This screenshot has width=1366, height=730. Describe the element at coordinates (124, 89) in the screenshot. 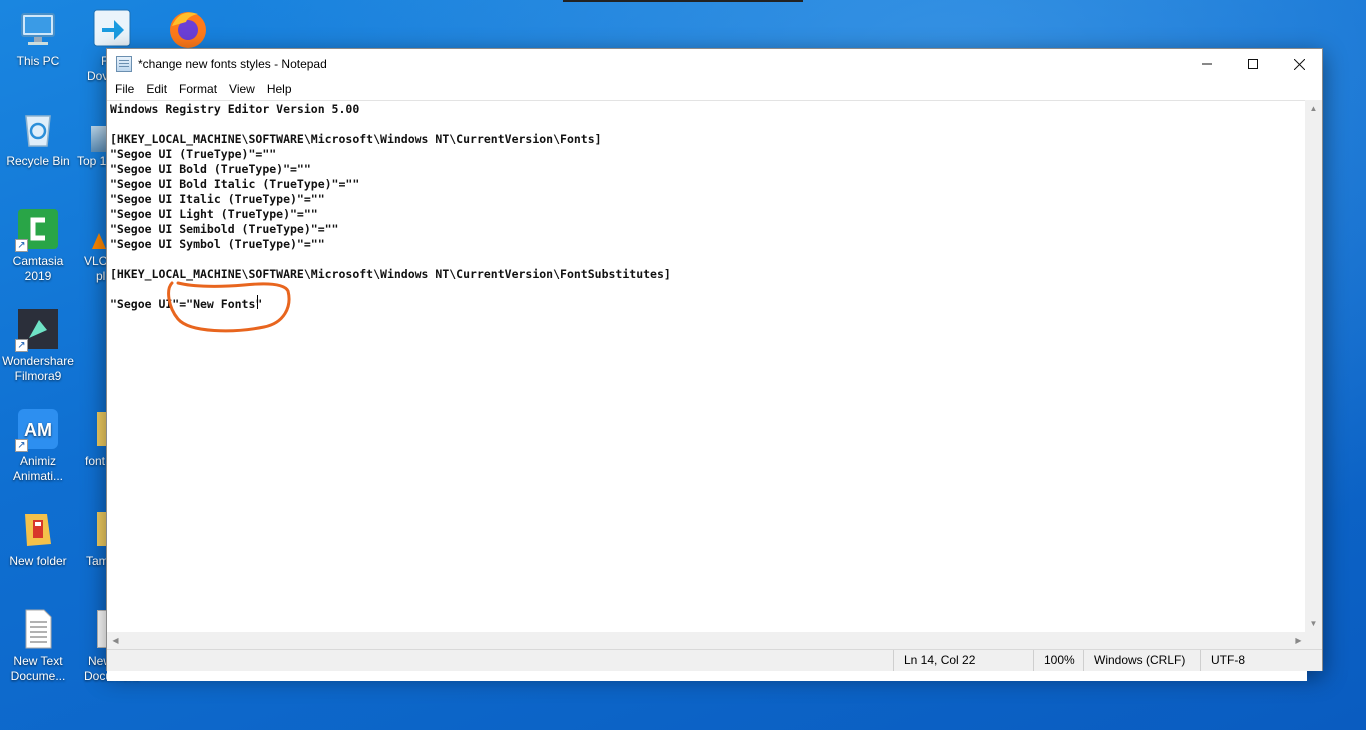

I see `menu-file: File` at that location.